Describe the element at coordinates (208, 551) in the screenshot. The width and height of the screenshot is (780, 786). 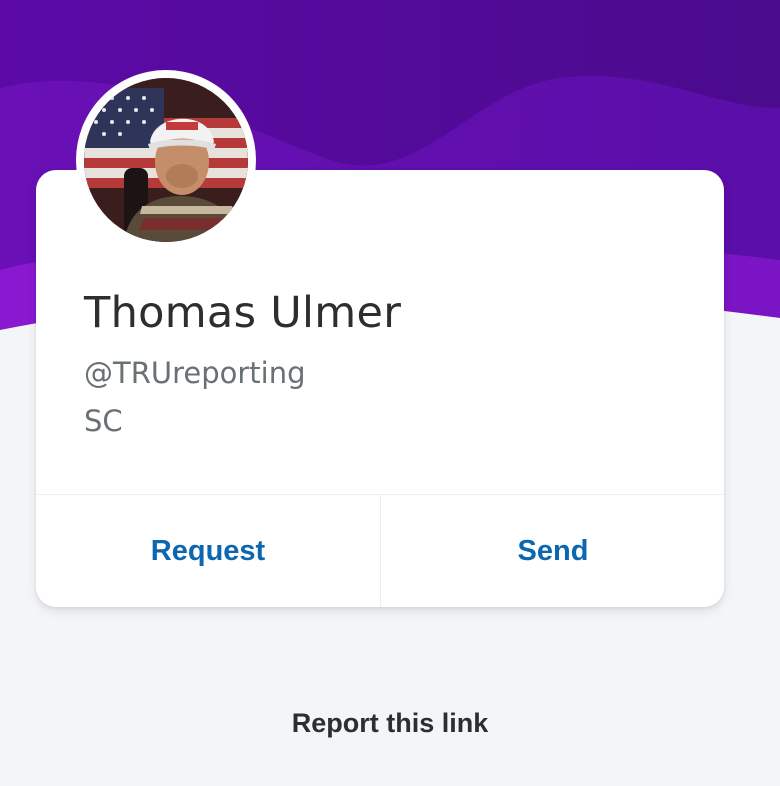
I see `request-button: Request` at that location.